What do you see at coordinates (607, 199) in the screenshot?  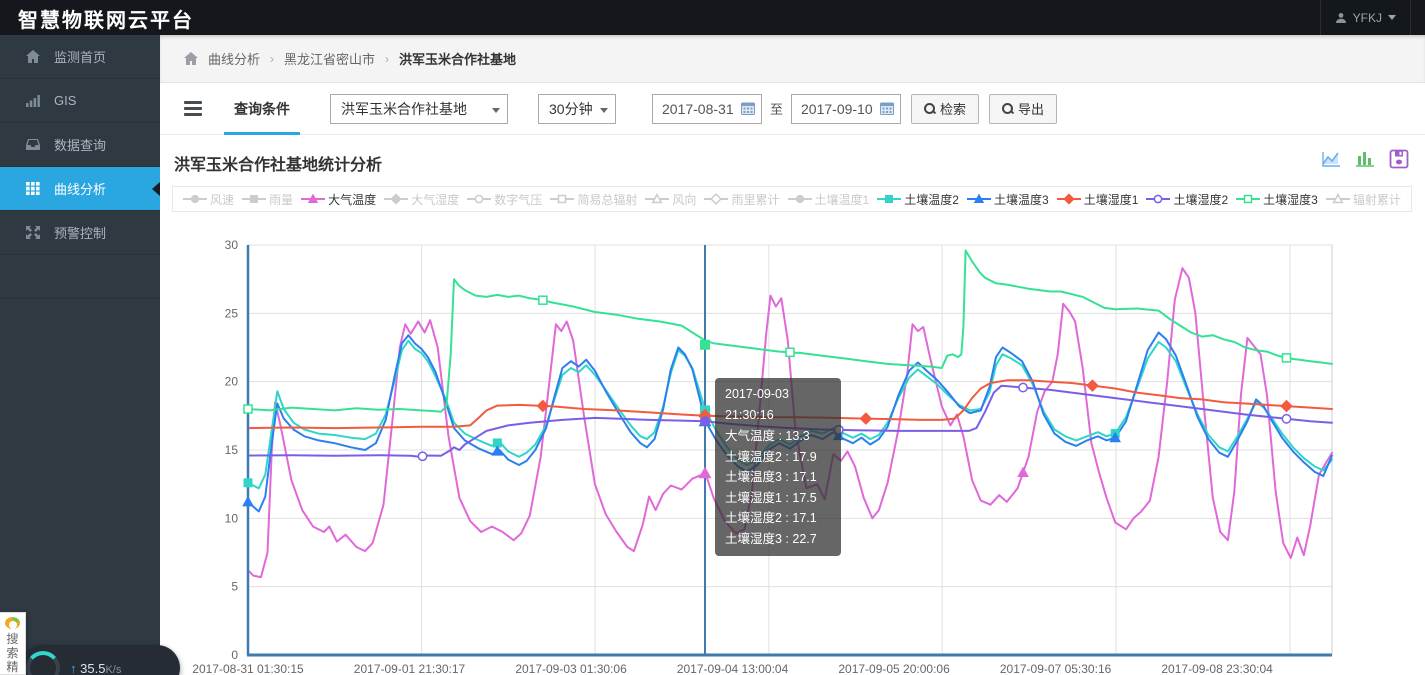 I see `legend-label: 简易总辐射` at bounding box center [607, 199].